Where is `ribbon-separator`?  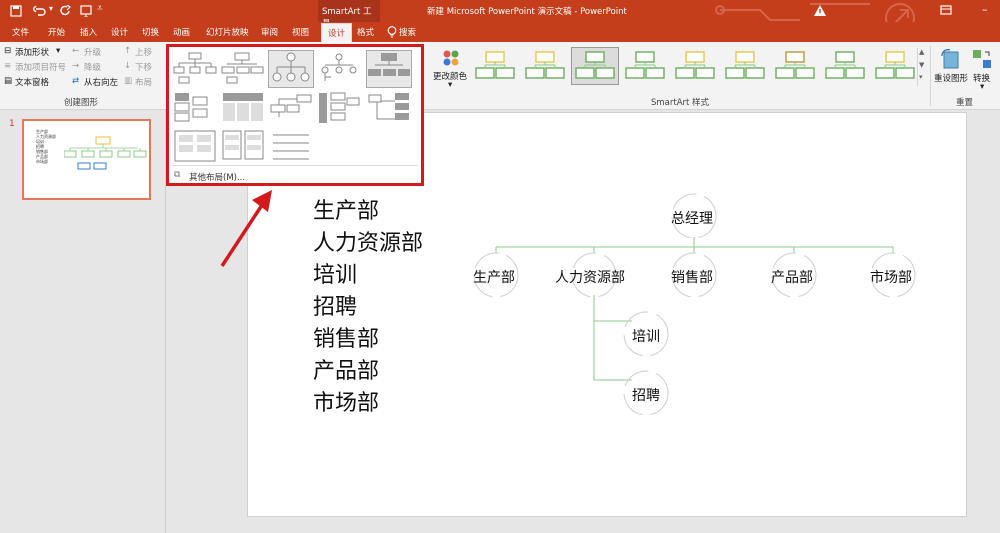
ribbon-separator is located at coordinates (930, 76).